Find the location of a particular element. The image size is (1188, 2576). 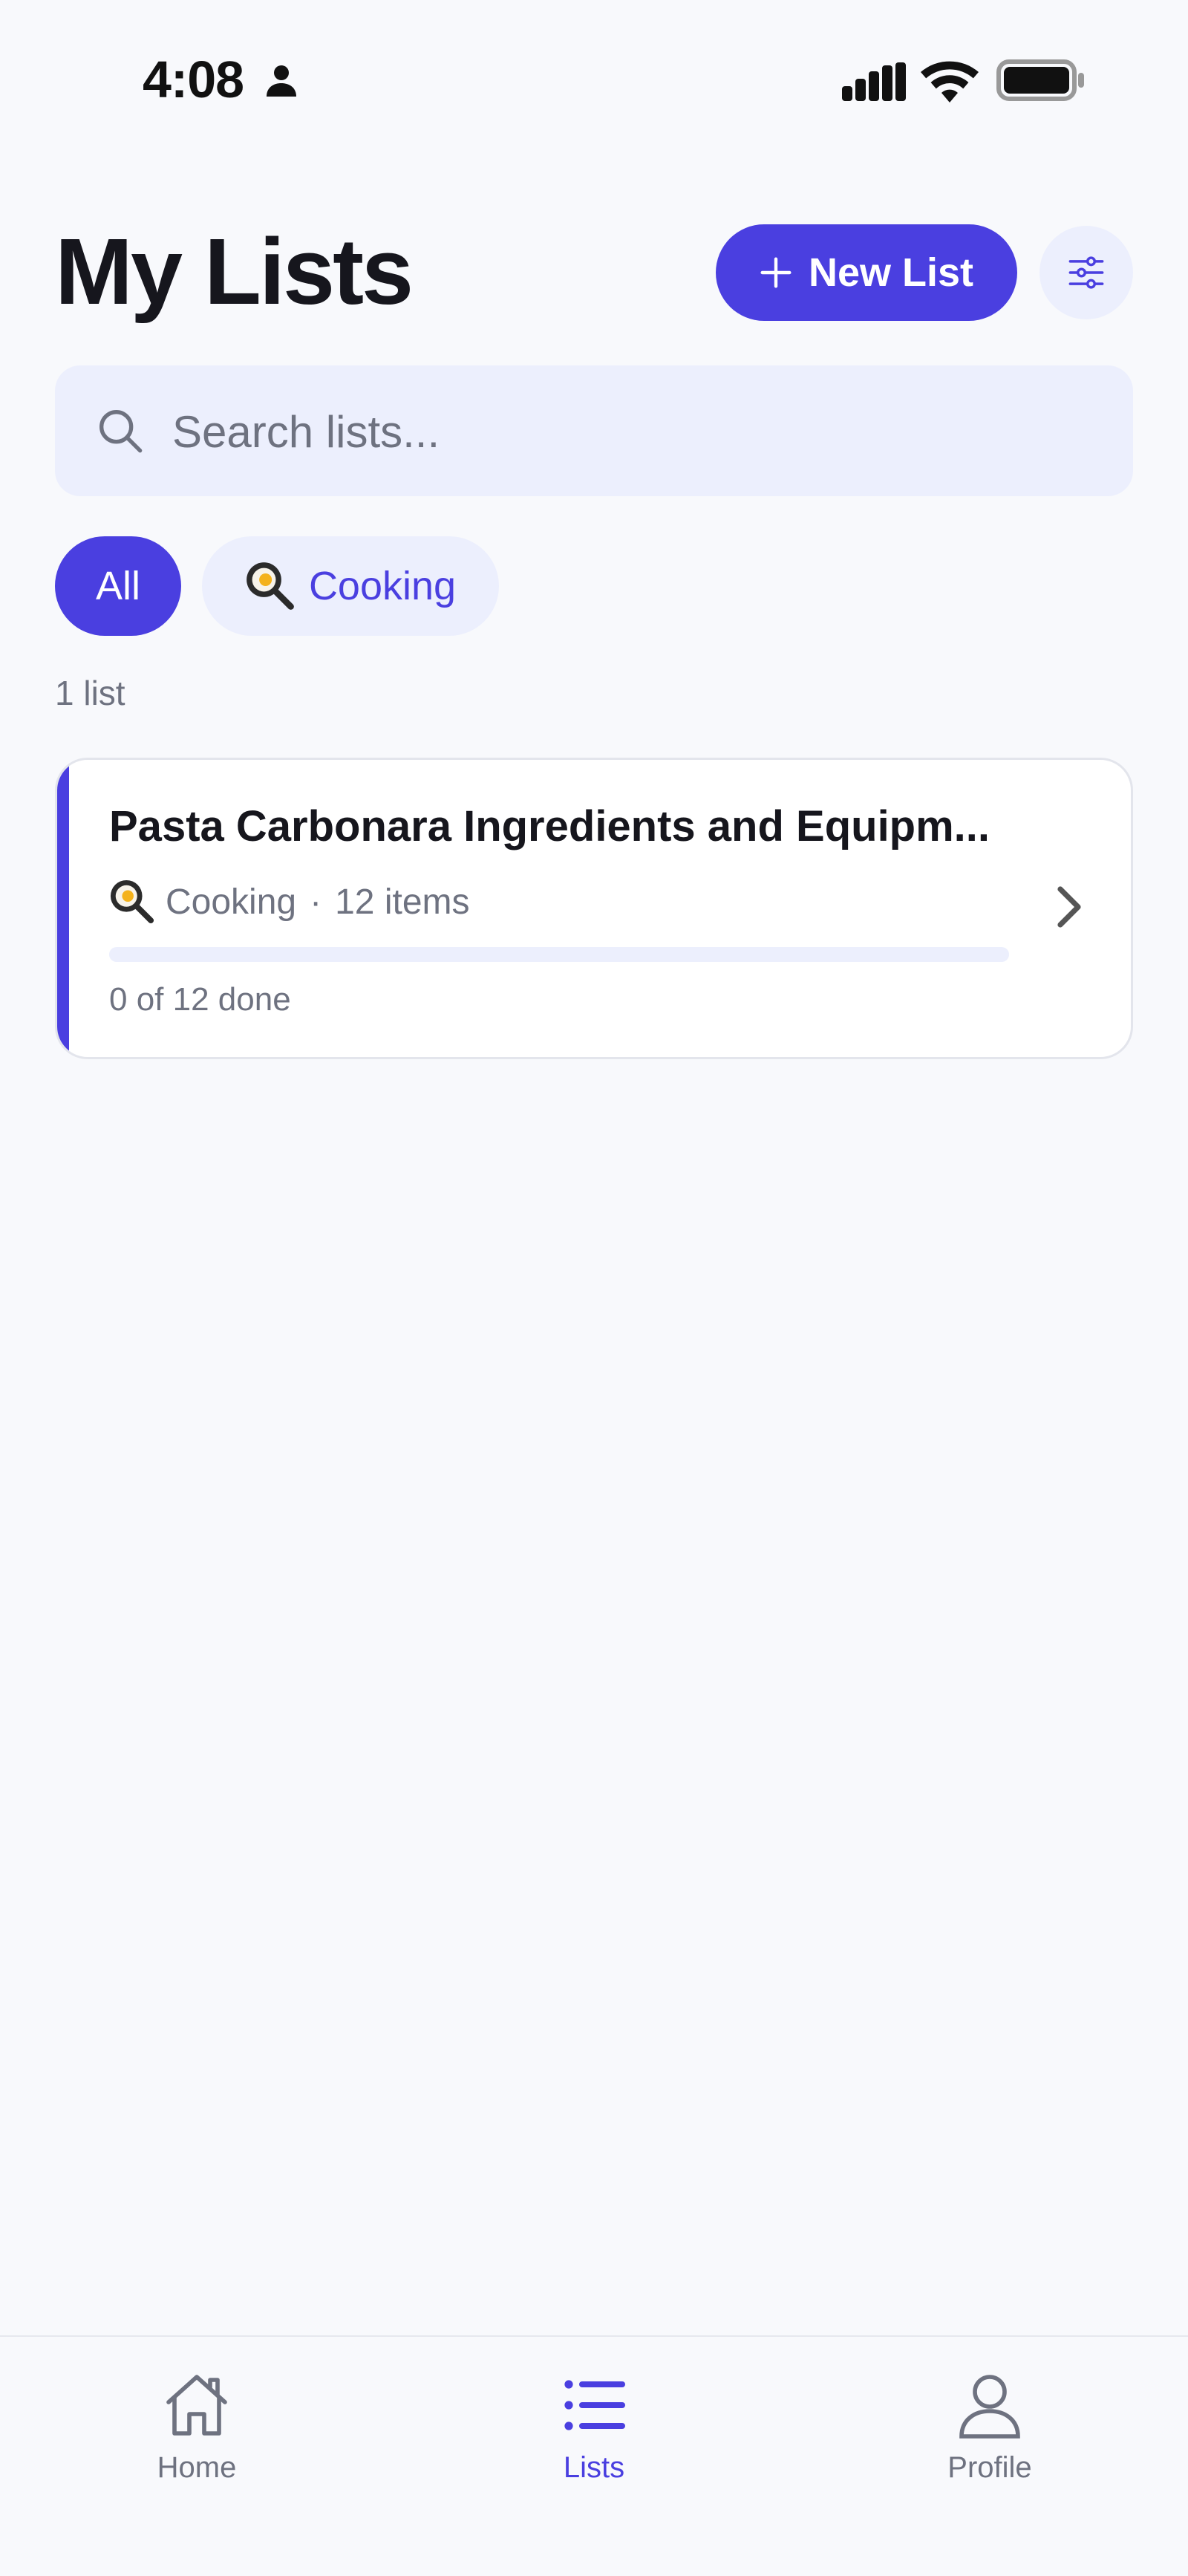

filter-chip-all-label: All is located at coordinates (118, 586).